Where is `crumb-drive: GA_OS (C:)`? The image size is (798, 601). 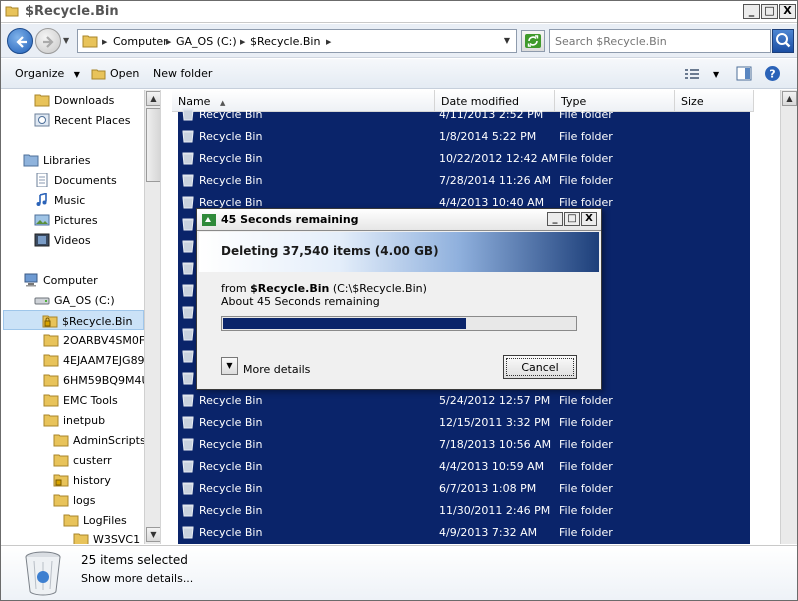
crumb-drive: GA_OS (C:) is located at coordinates (206, 41).